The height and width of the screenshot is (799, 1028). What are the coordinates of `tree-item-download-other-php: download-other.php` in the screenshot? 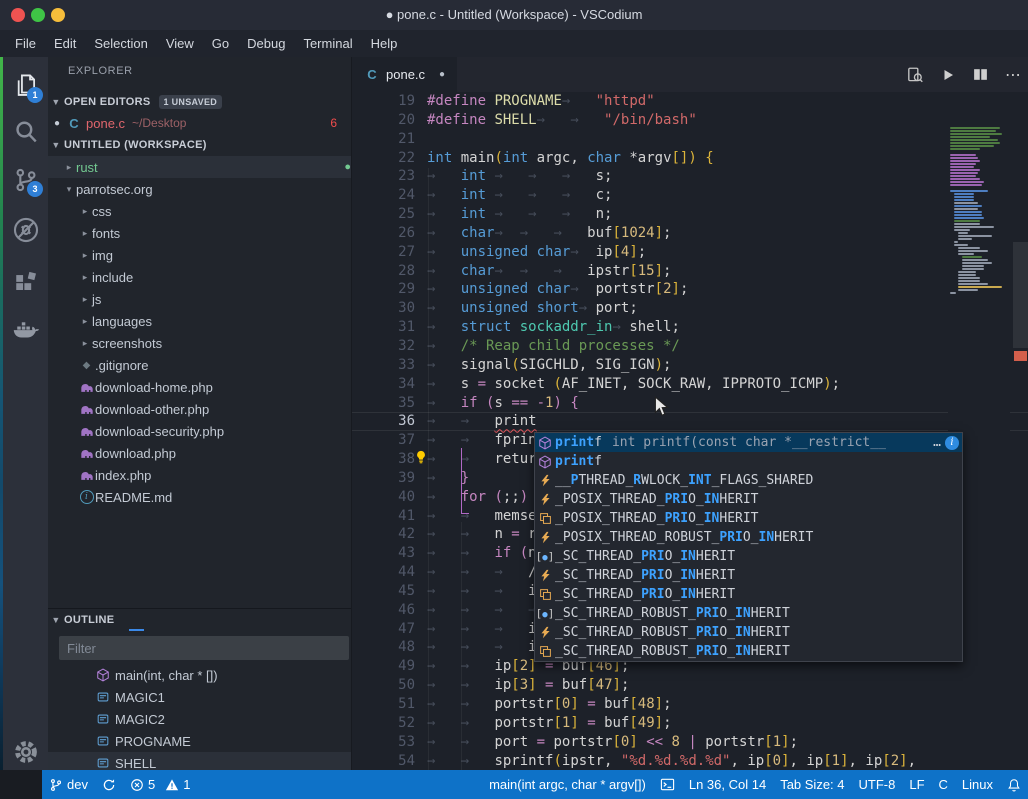 It's located at (199, 409).